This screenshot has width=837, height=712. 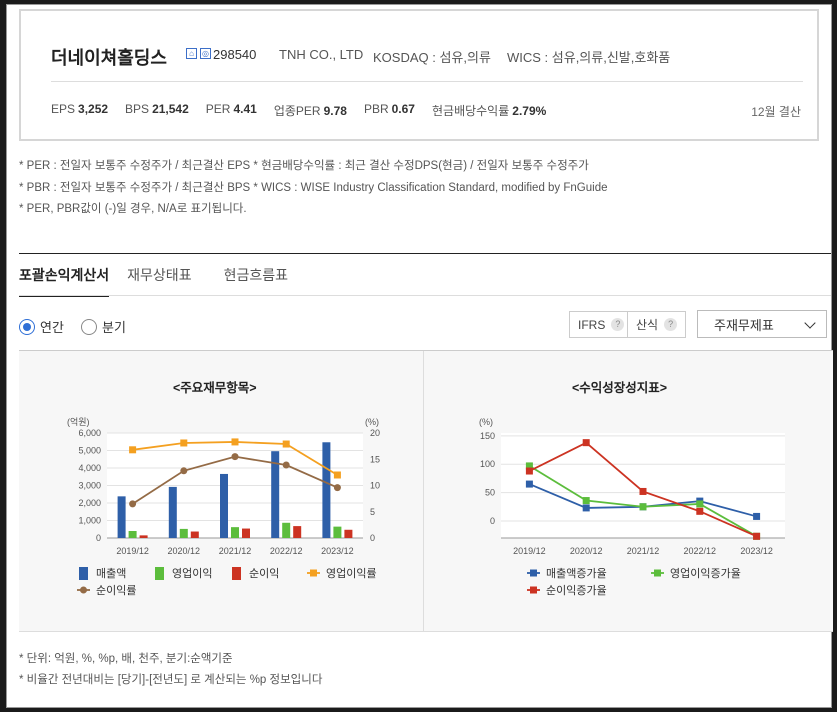 What do you see at coordinates (351, 573) in the screenshot?
I see `legend-label: 영업이익률` at bounding box center [351, 573].